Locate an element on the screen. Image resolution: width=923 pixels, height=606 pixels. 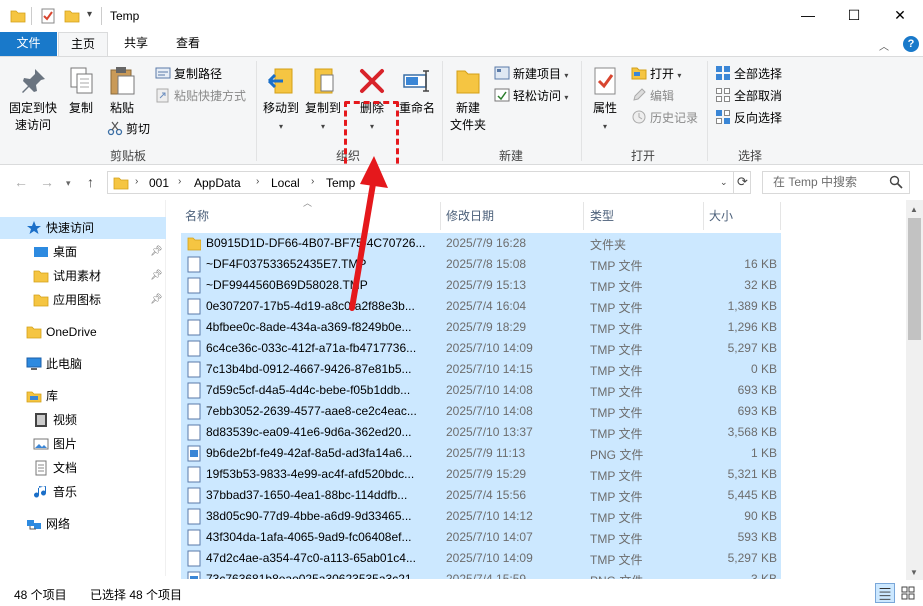
breadcrumb-item: AppData is located at coordinates (217, 183).